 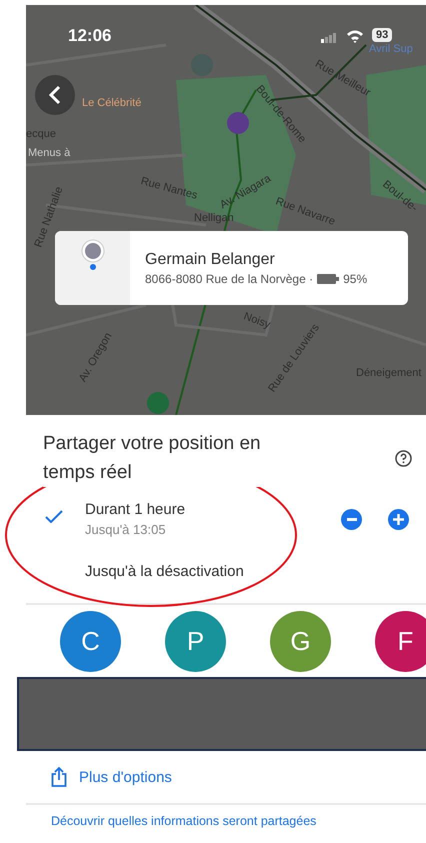 I want to click on decrease-button, so click(x=351, y=519).